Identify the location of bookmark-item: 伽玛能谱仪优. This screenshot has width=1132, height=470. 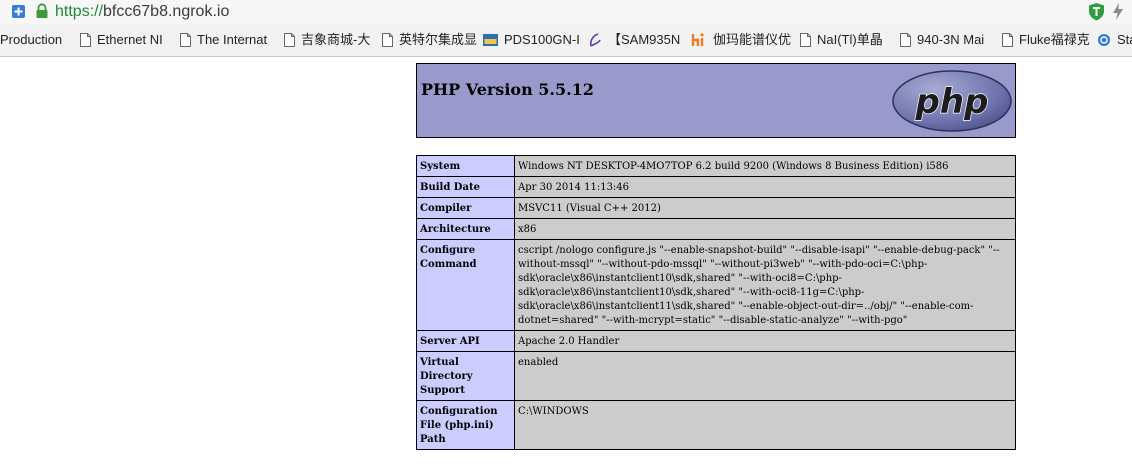
(741, 40).